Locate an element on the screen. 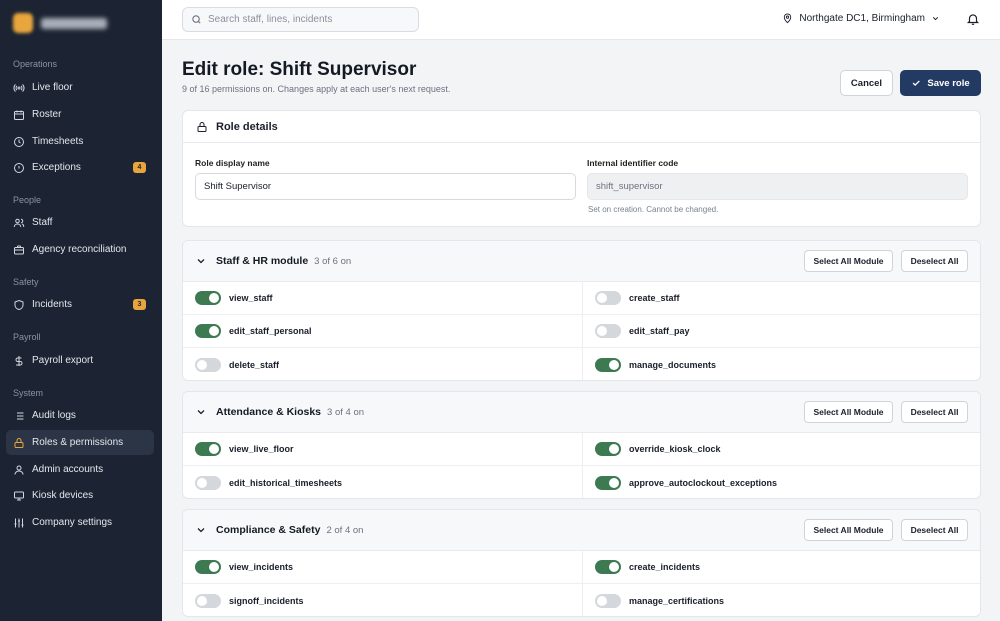  search-box is located at coordinates (300, 19).